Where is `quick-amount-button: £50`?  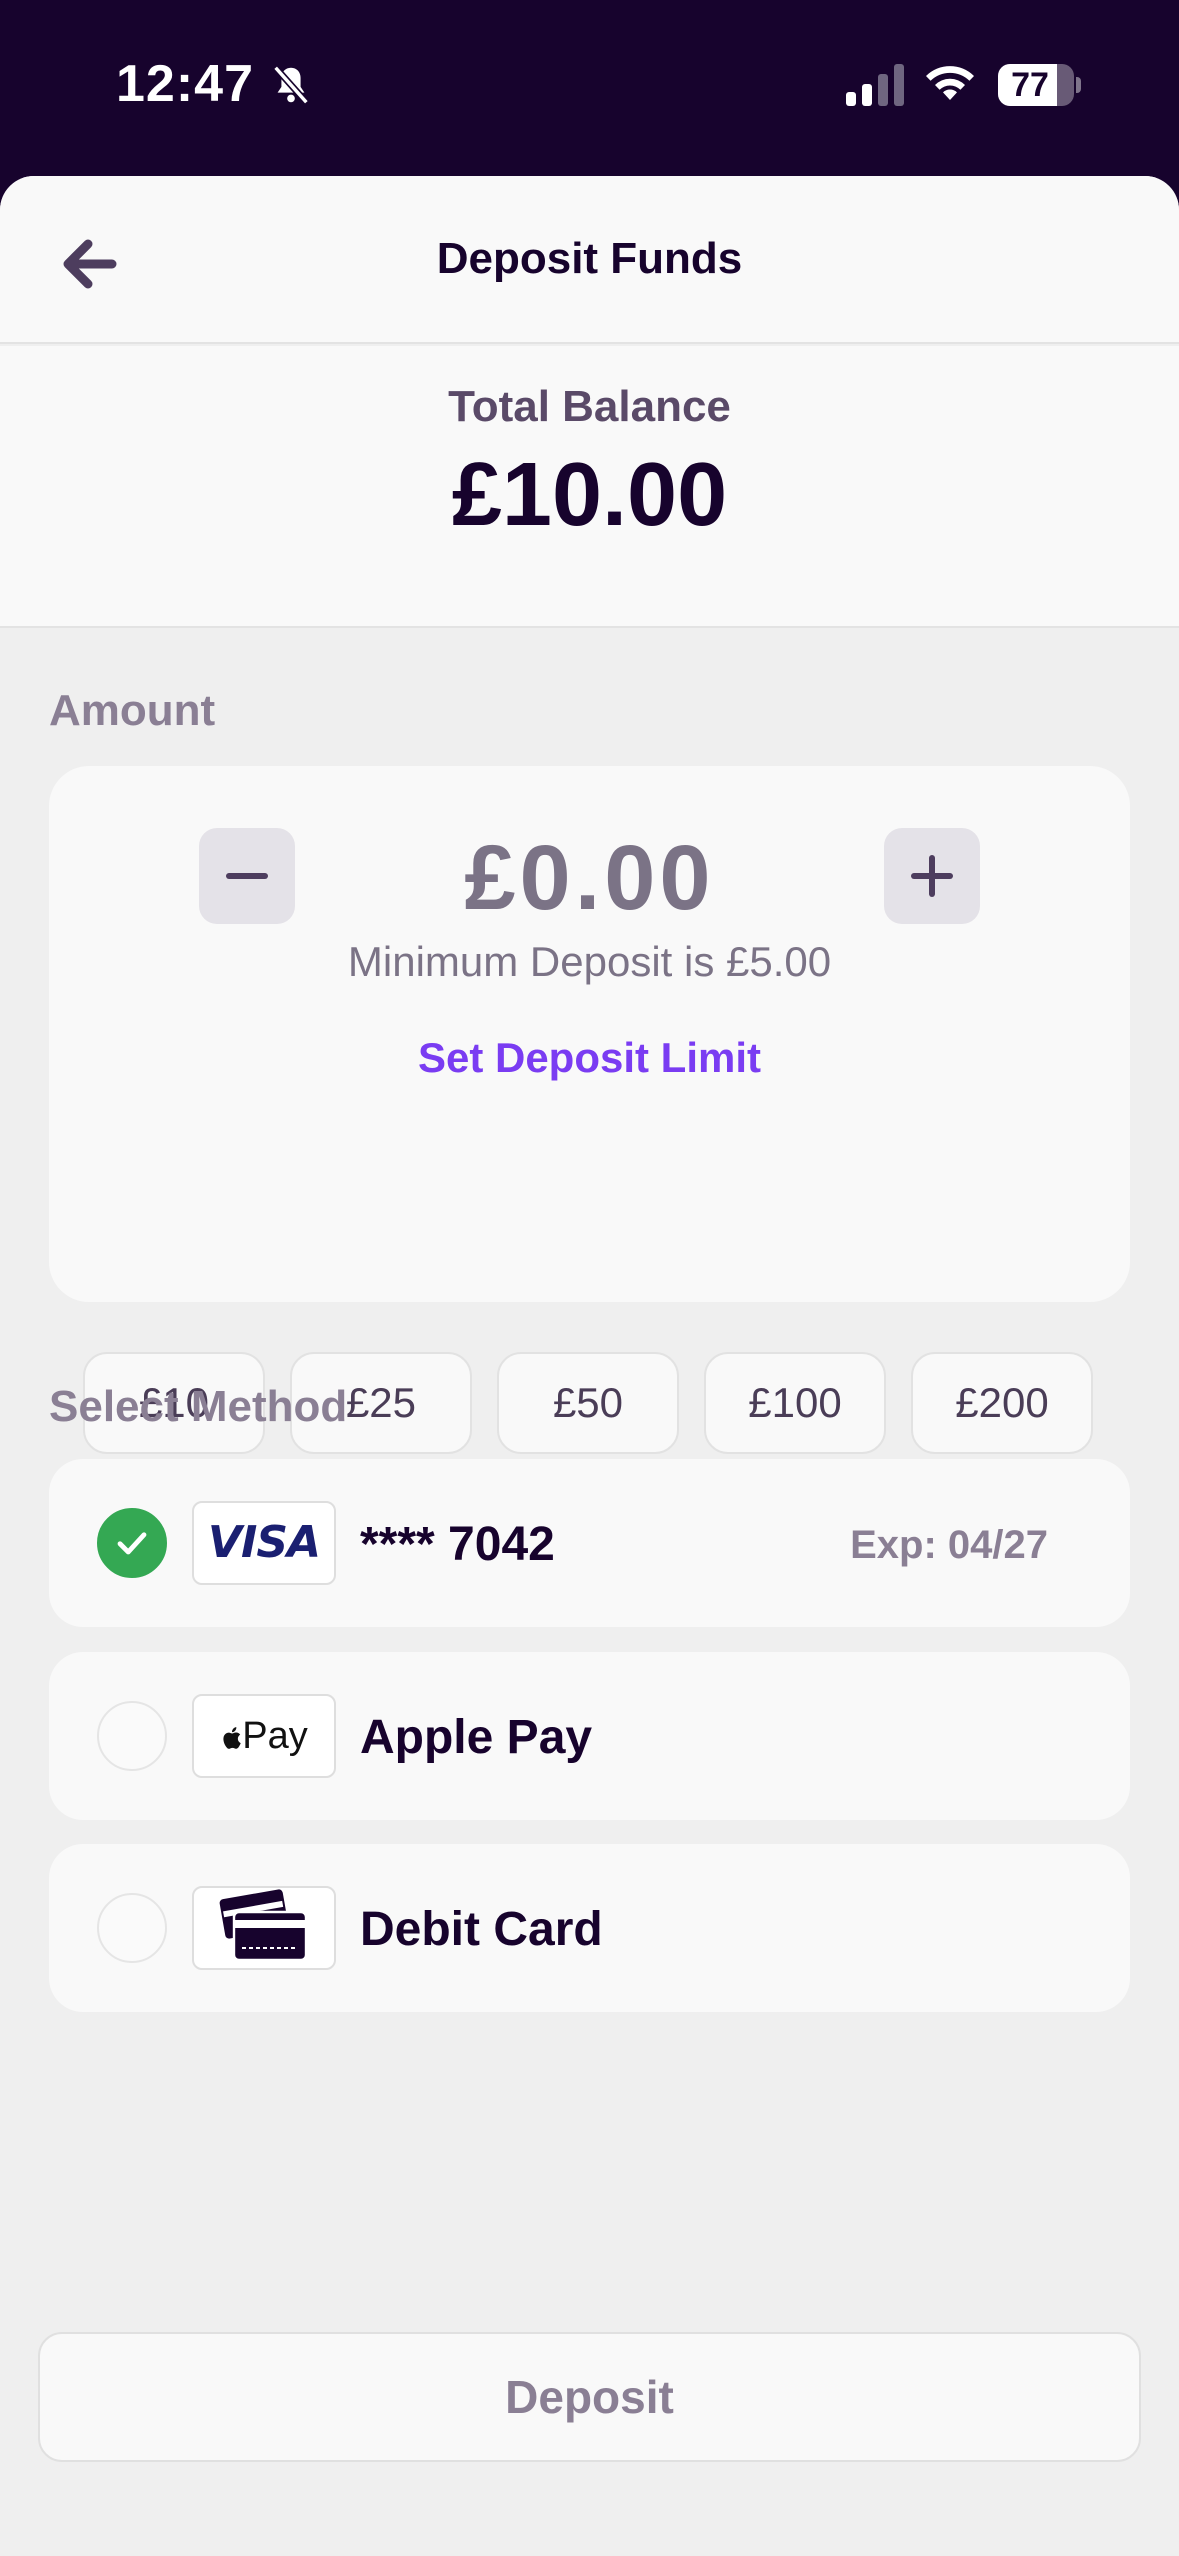
quick-amount-button: £50 is located at coordinates (588, 1403).